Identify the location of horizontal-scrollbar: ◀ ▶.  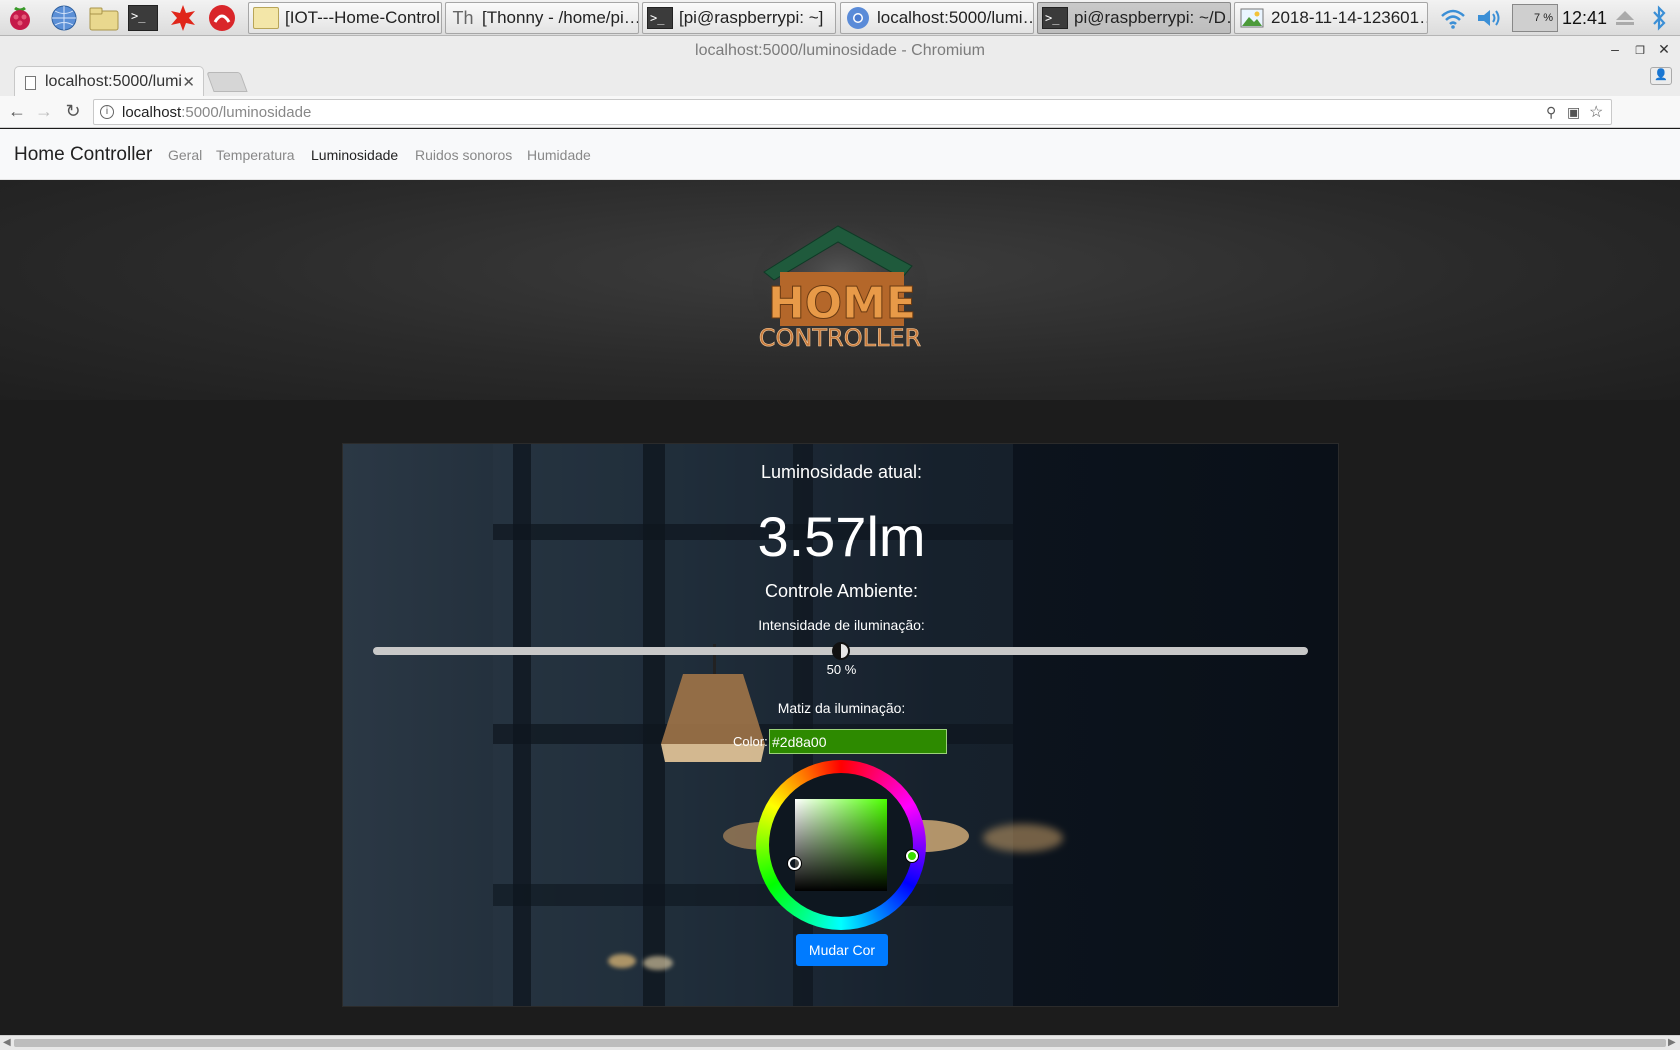
(840, 1042).